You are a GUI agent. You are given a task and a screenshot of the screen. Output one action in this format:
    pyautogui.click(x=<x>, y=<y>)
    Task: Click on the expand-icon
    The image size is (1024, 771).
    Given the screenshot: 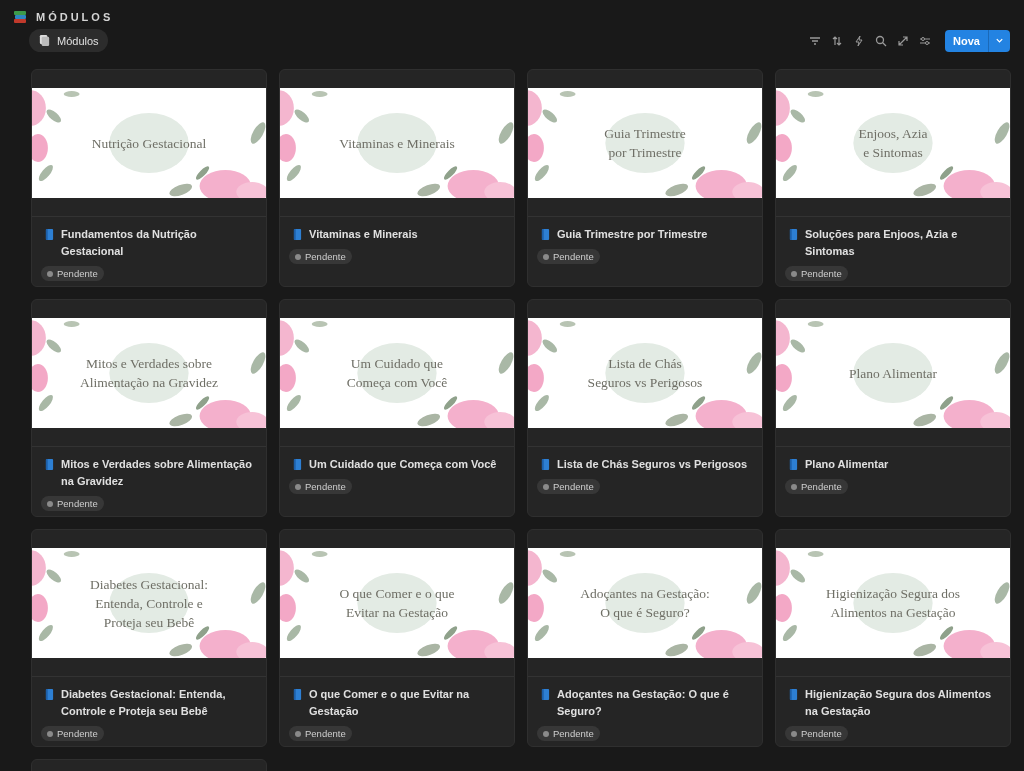 What is the action you would take?
    pyautogui.click(x=903, y=40)
    